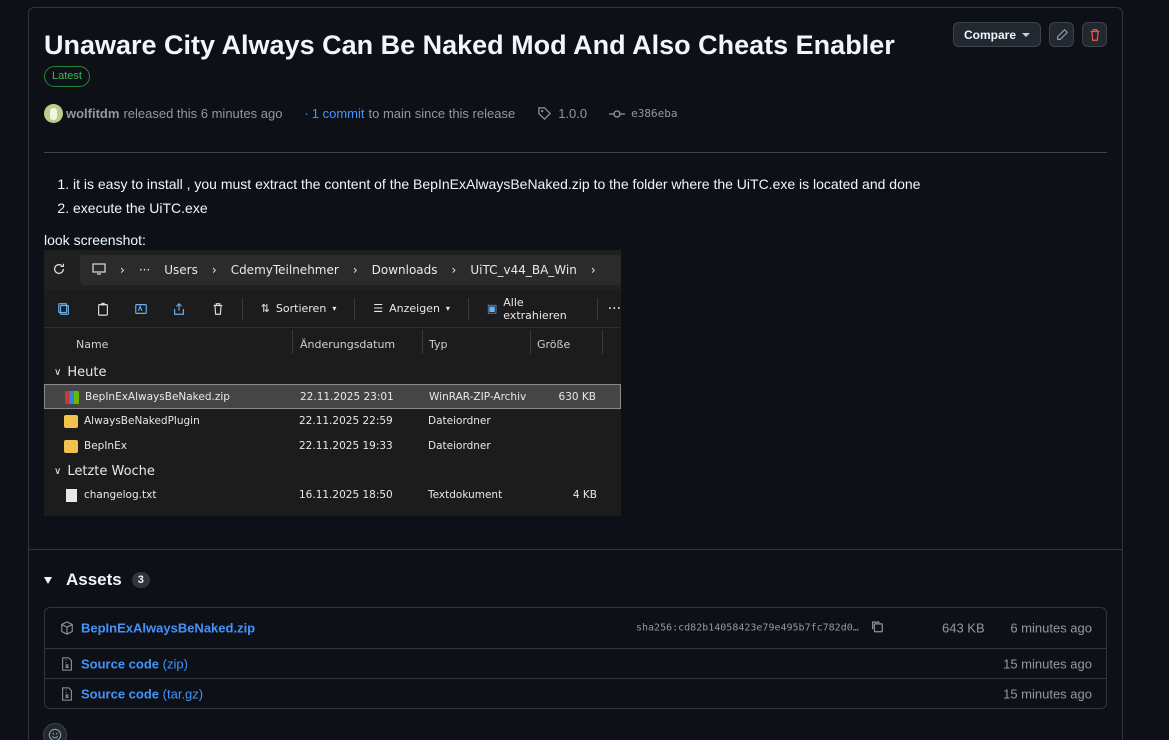 The height and width of the screenshot is (740, 1169). I want to click on pencil-icon, so click(1062, 34).